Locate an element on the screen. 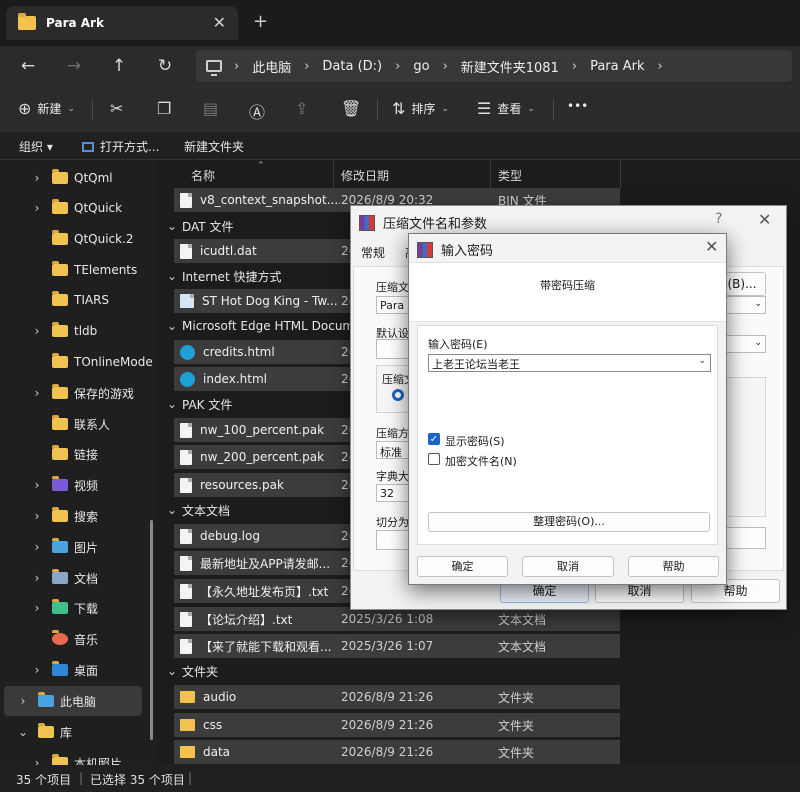 This screenshot has width=800, height=792. file-row-forum: 【论坛介绍】.txt 2025/3/26 1:08 文本文档 is located at coordinates (397, 619).